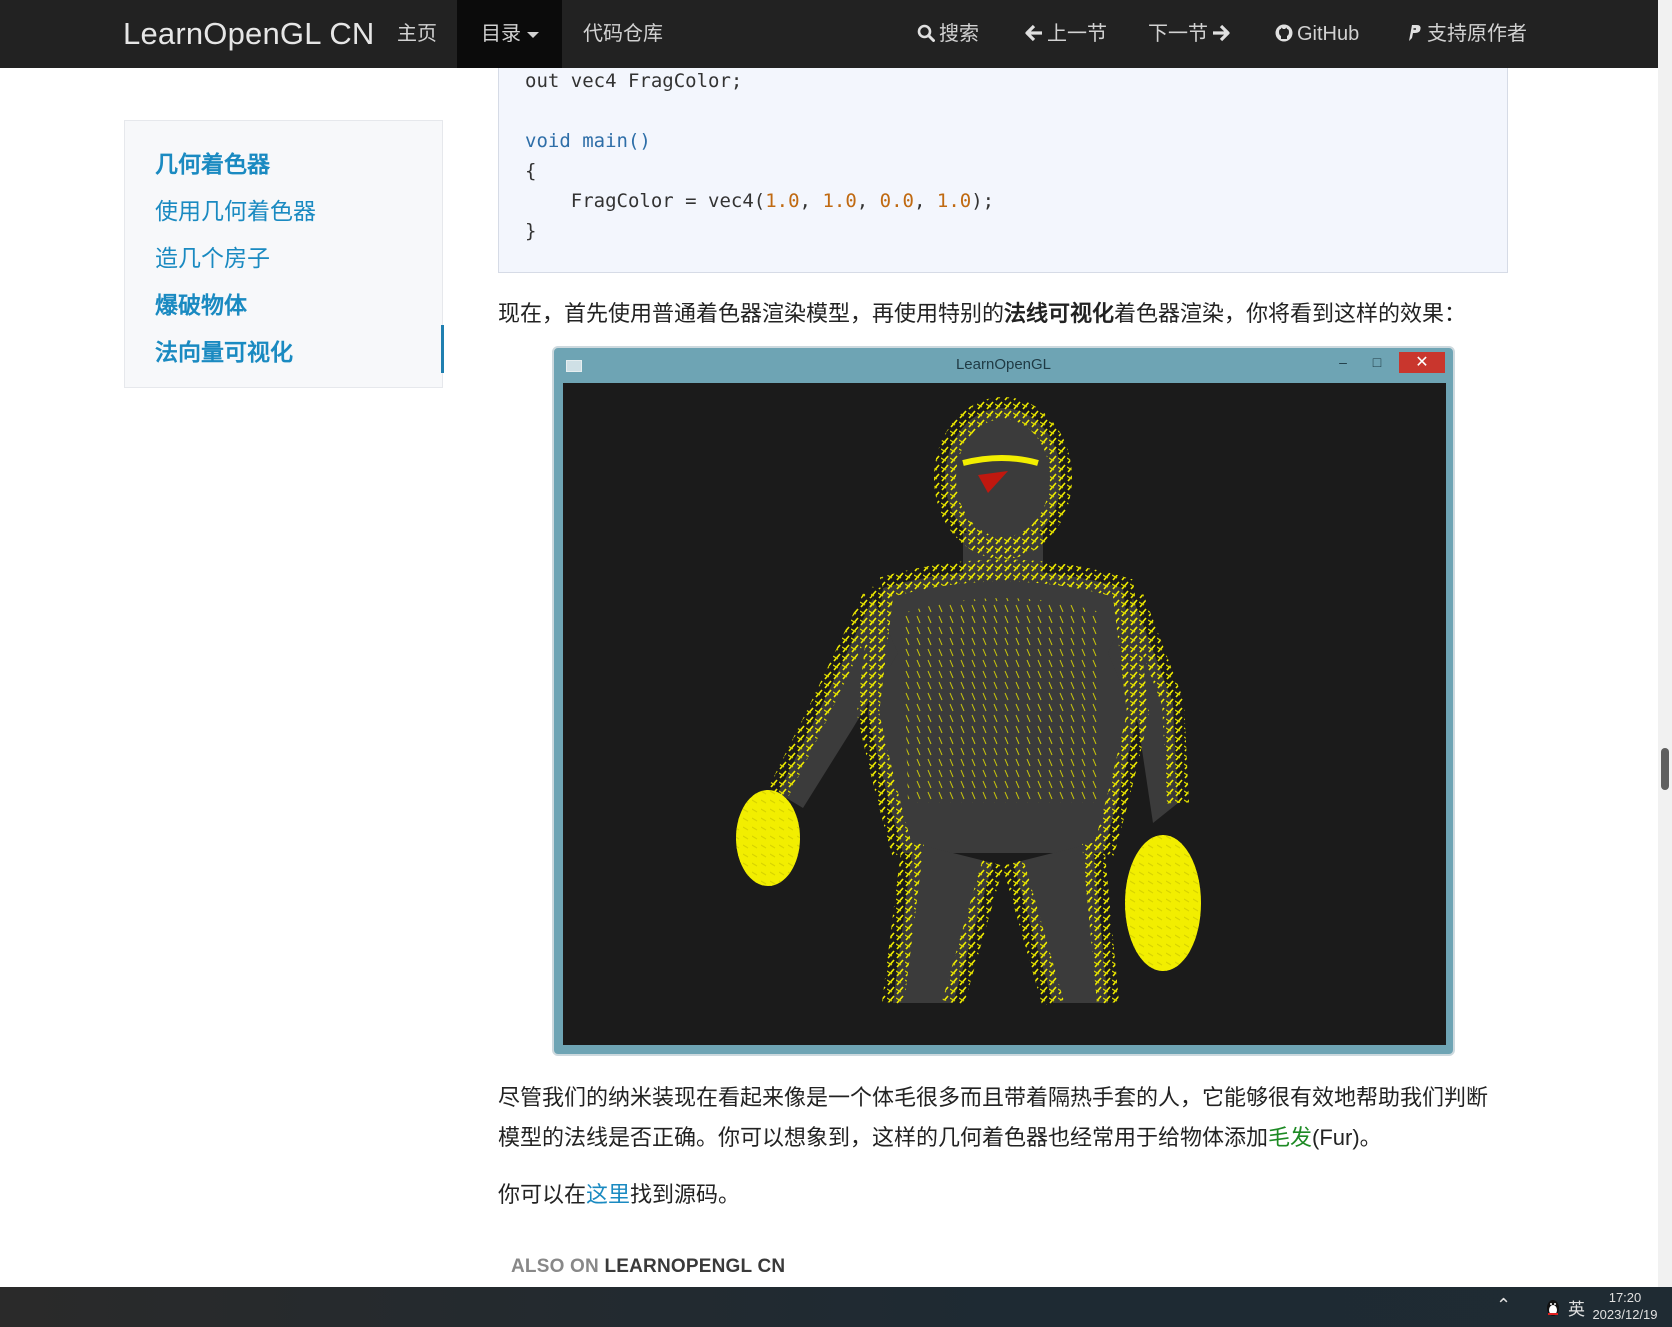 The width and height of the screenshot is (1672, 1327). Describe the element at coordinates (1077, 34) in the screenshot. I see `nav-prev-label: 上一节` at that location.